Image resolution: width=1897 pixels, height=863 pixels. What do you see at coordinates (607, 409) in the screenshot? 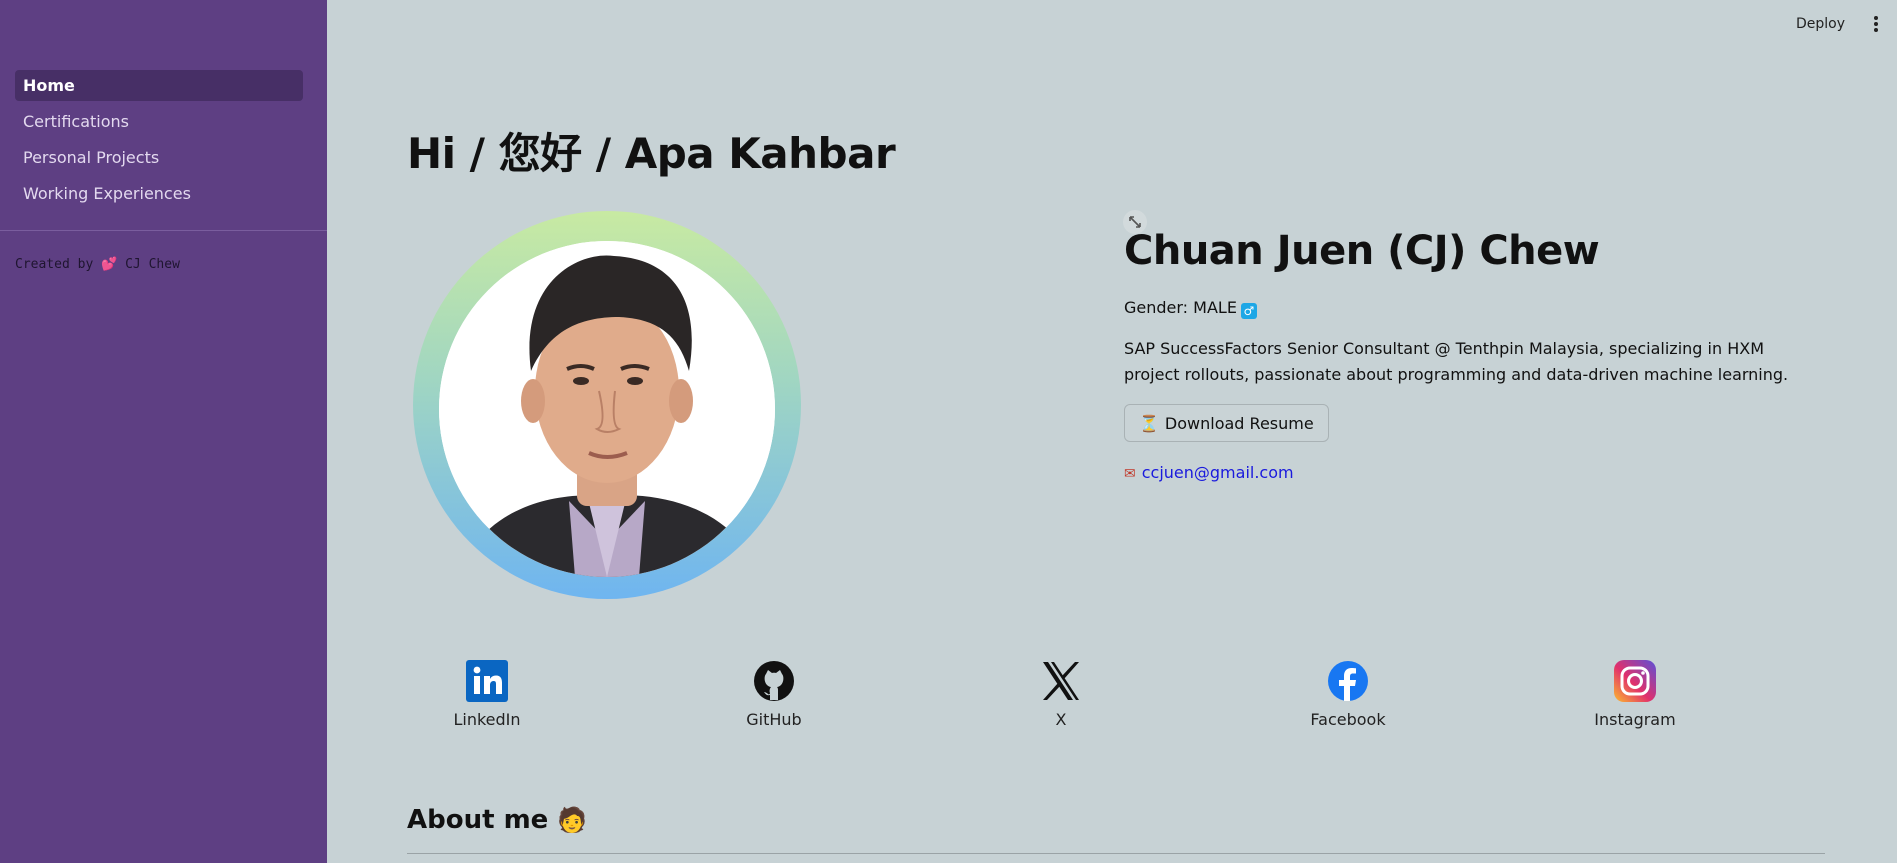
I see `profile-photo` at bounding box center [607, 409].